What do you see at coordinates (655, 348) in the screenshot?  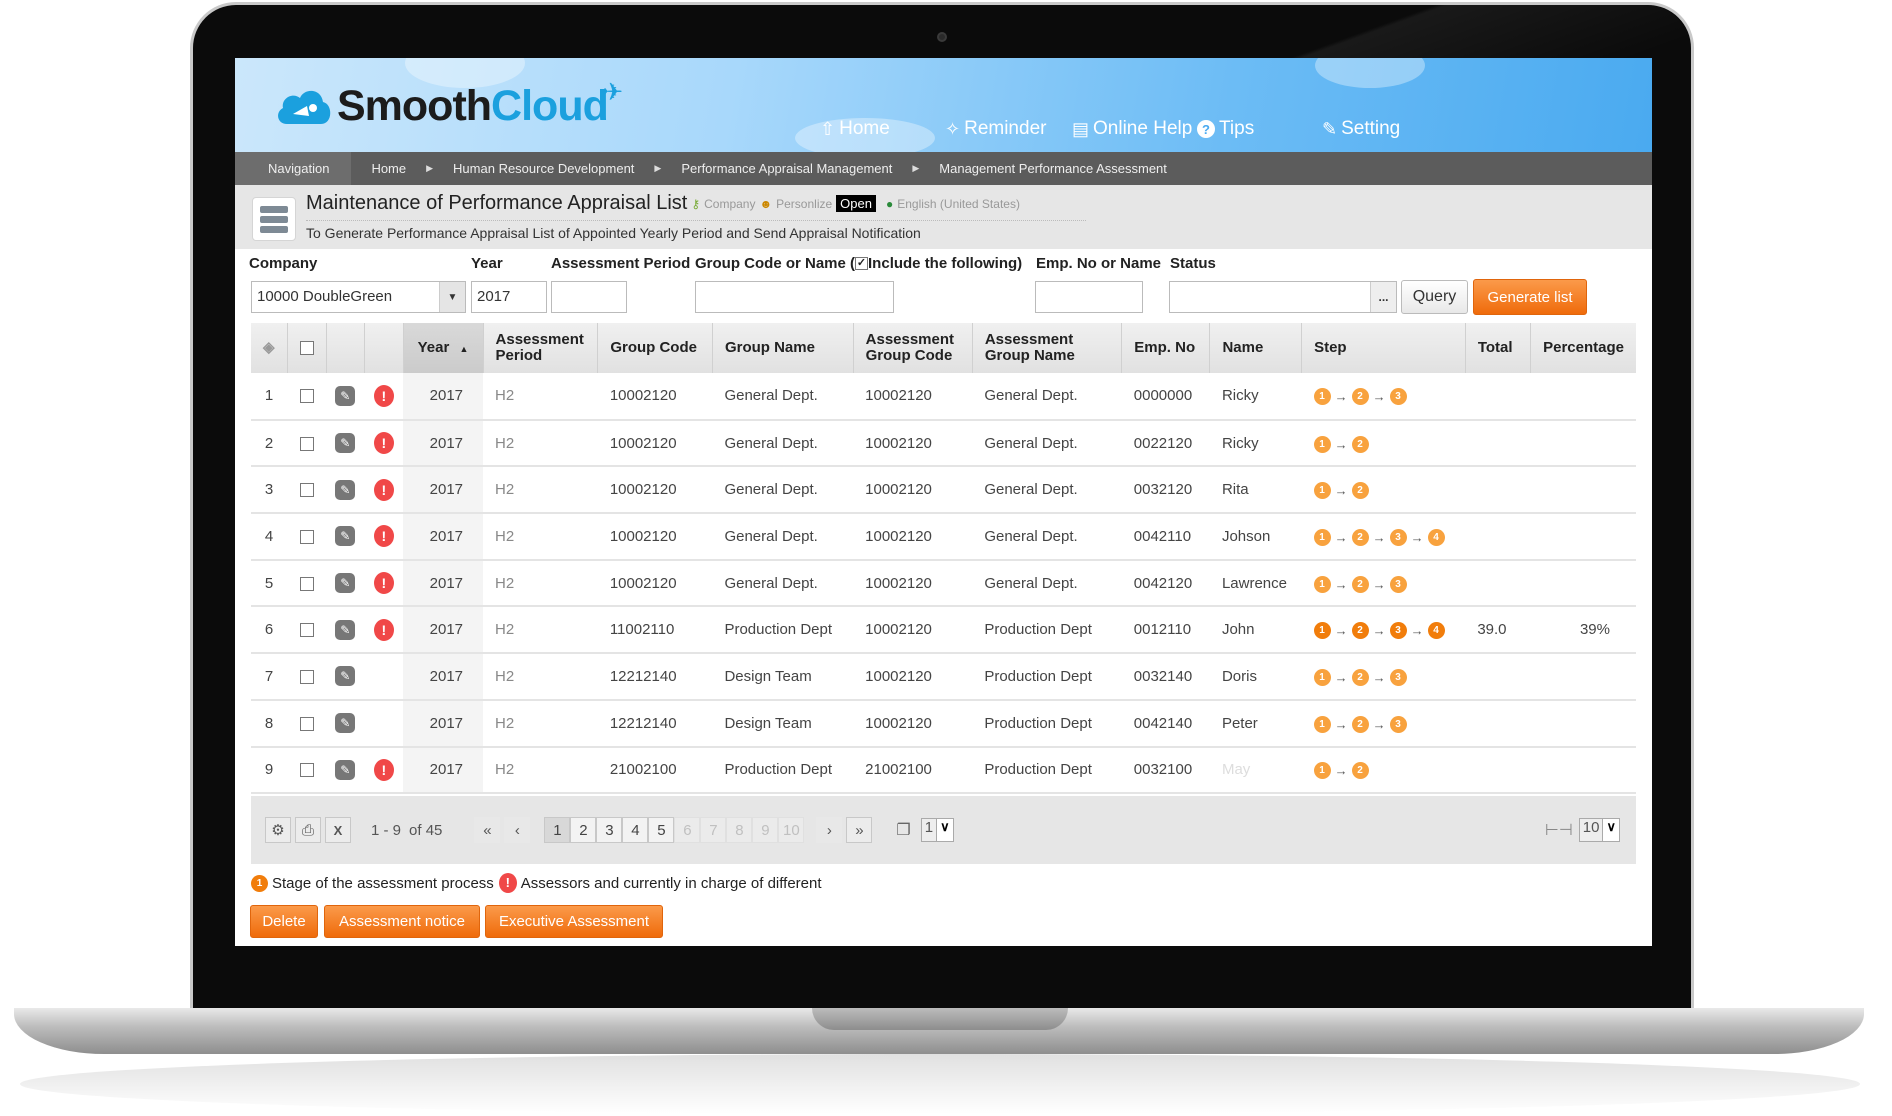 I see `col-group-code: Group Code` at bounding box center [655, 348].